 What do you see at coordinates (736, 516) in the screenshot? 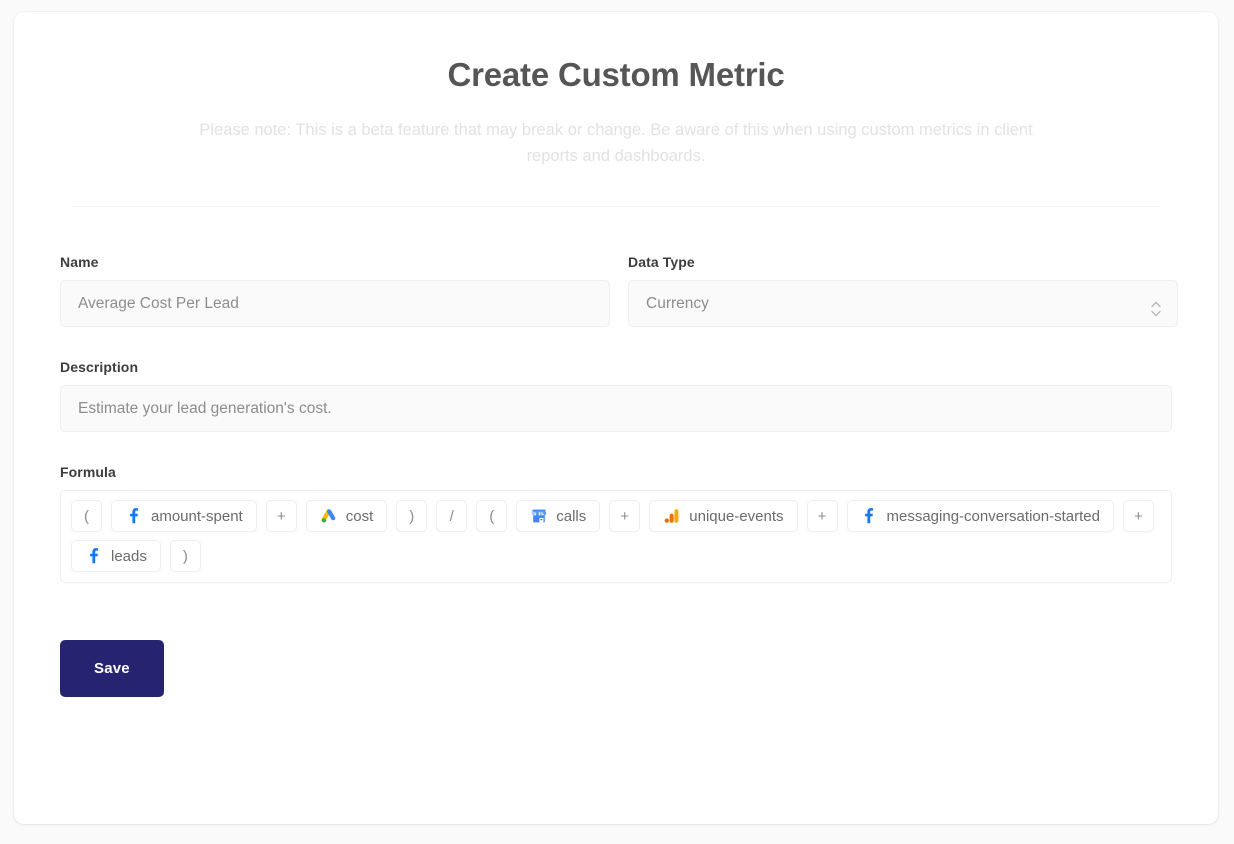
I see `formula-token-label: unique-events` at bounding box center [736, 516].